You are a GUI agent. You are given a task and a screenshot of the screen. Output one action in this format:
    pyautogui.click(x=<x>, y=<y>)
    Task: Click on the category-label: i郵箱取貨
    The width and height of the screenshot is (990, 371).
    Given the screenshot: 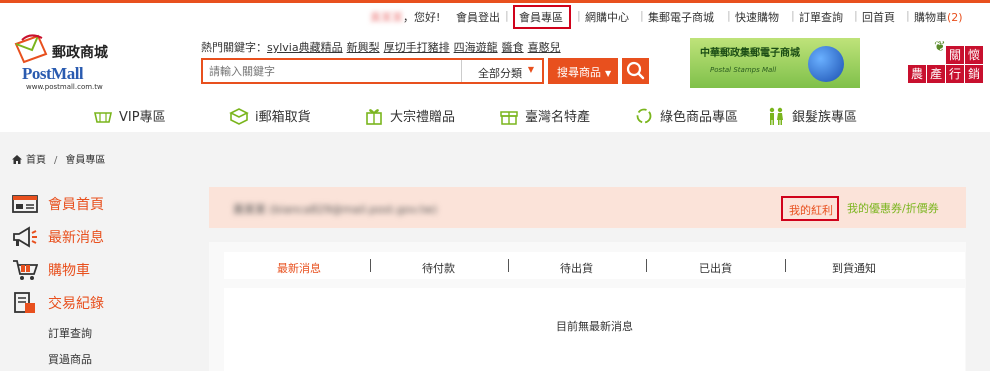 What is the action you would take?
    pyautogui.click(x=283, y=117)
    